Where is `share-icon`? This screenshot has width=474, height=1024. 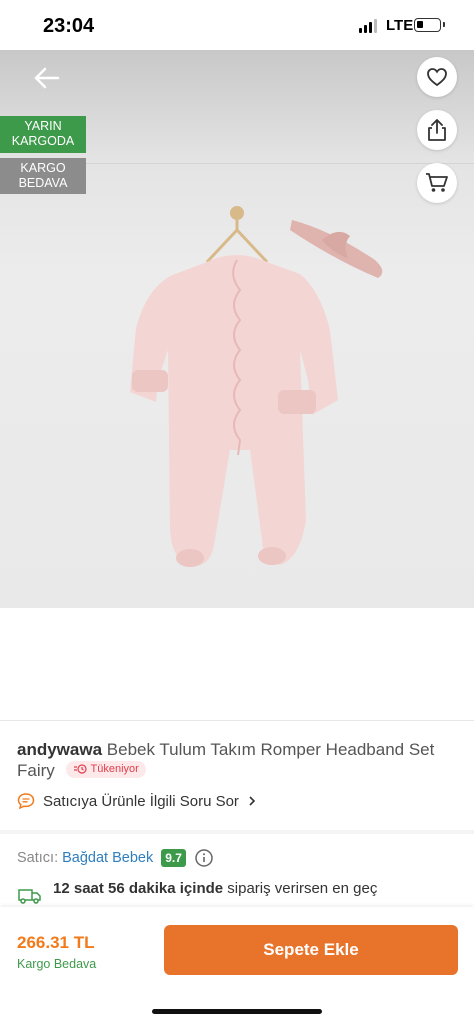 share-icon is located at coordinates (437, 130).